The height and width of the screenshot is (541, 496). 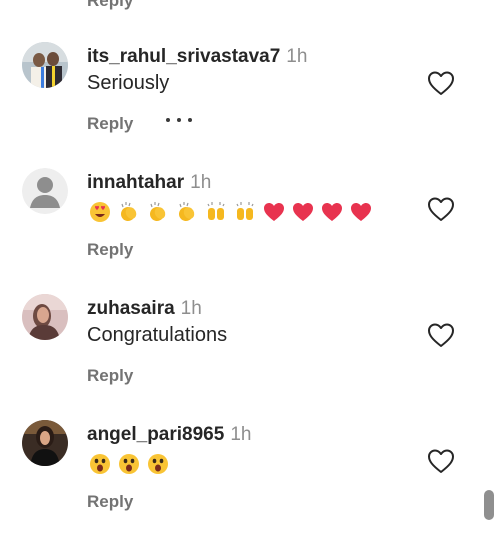 What do you see at coordinates (155, 434) in the screenshot?
I see `username-text: angel_pari8965` at bounding box center [155, 434].